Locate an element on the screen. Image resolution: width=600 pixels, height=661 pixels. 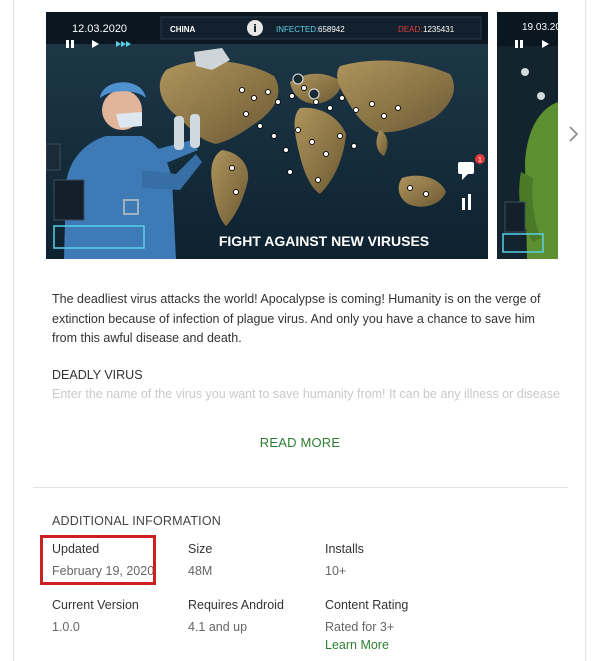
description-heading: DEADLY VIRUS is located at coordinates (97, 375).